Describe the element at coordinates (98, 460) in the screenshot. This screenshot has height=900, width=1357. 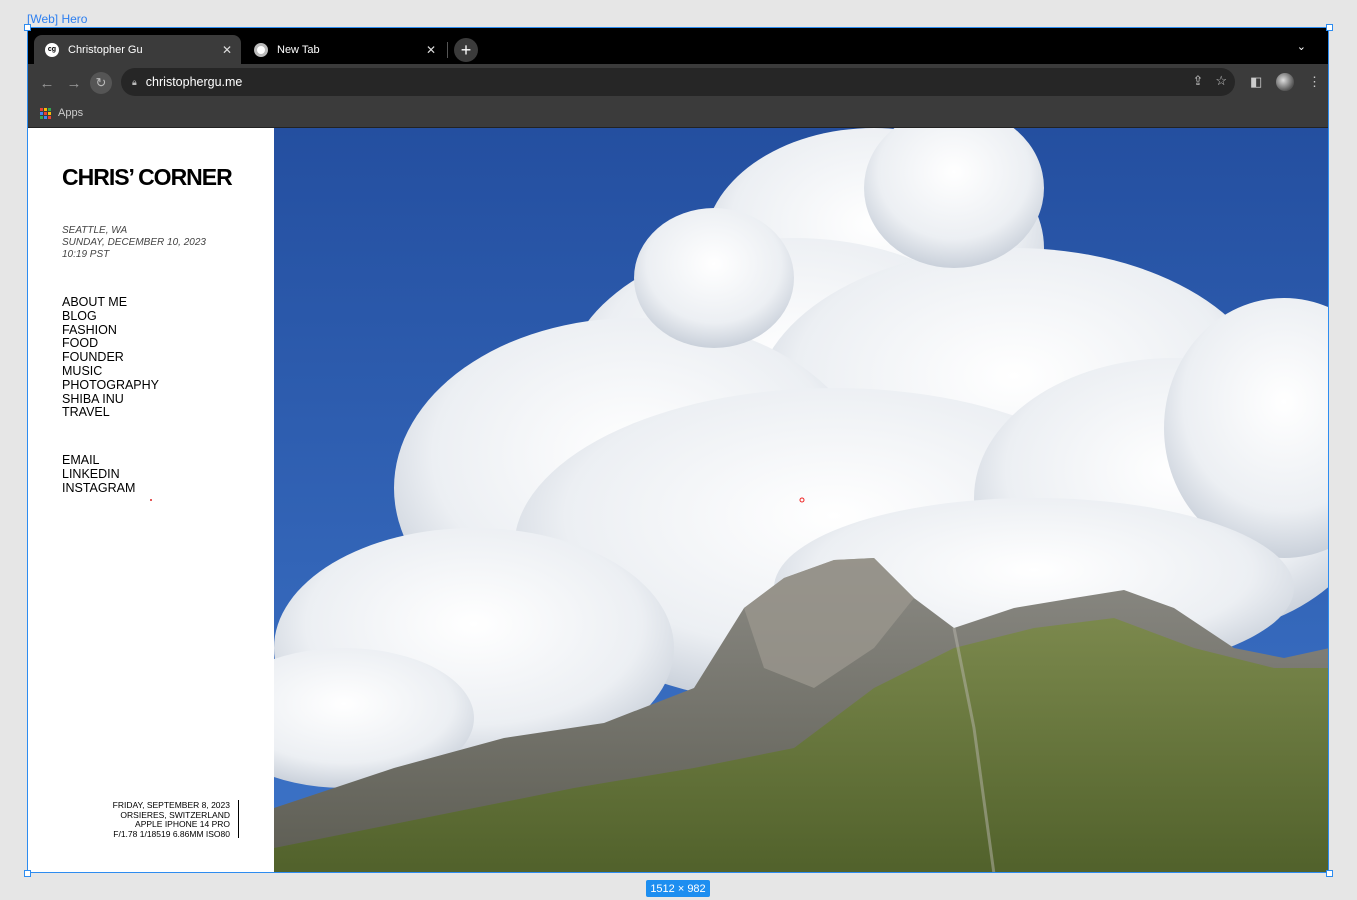
I see `link-email: EMAIL` at that location.